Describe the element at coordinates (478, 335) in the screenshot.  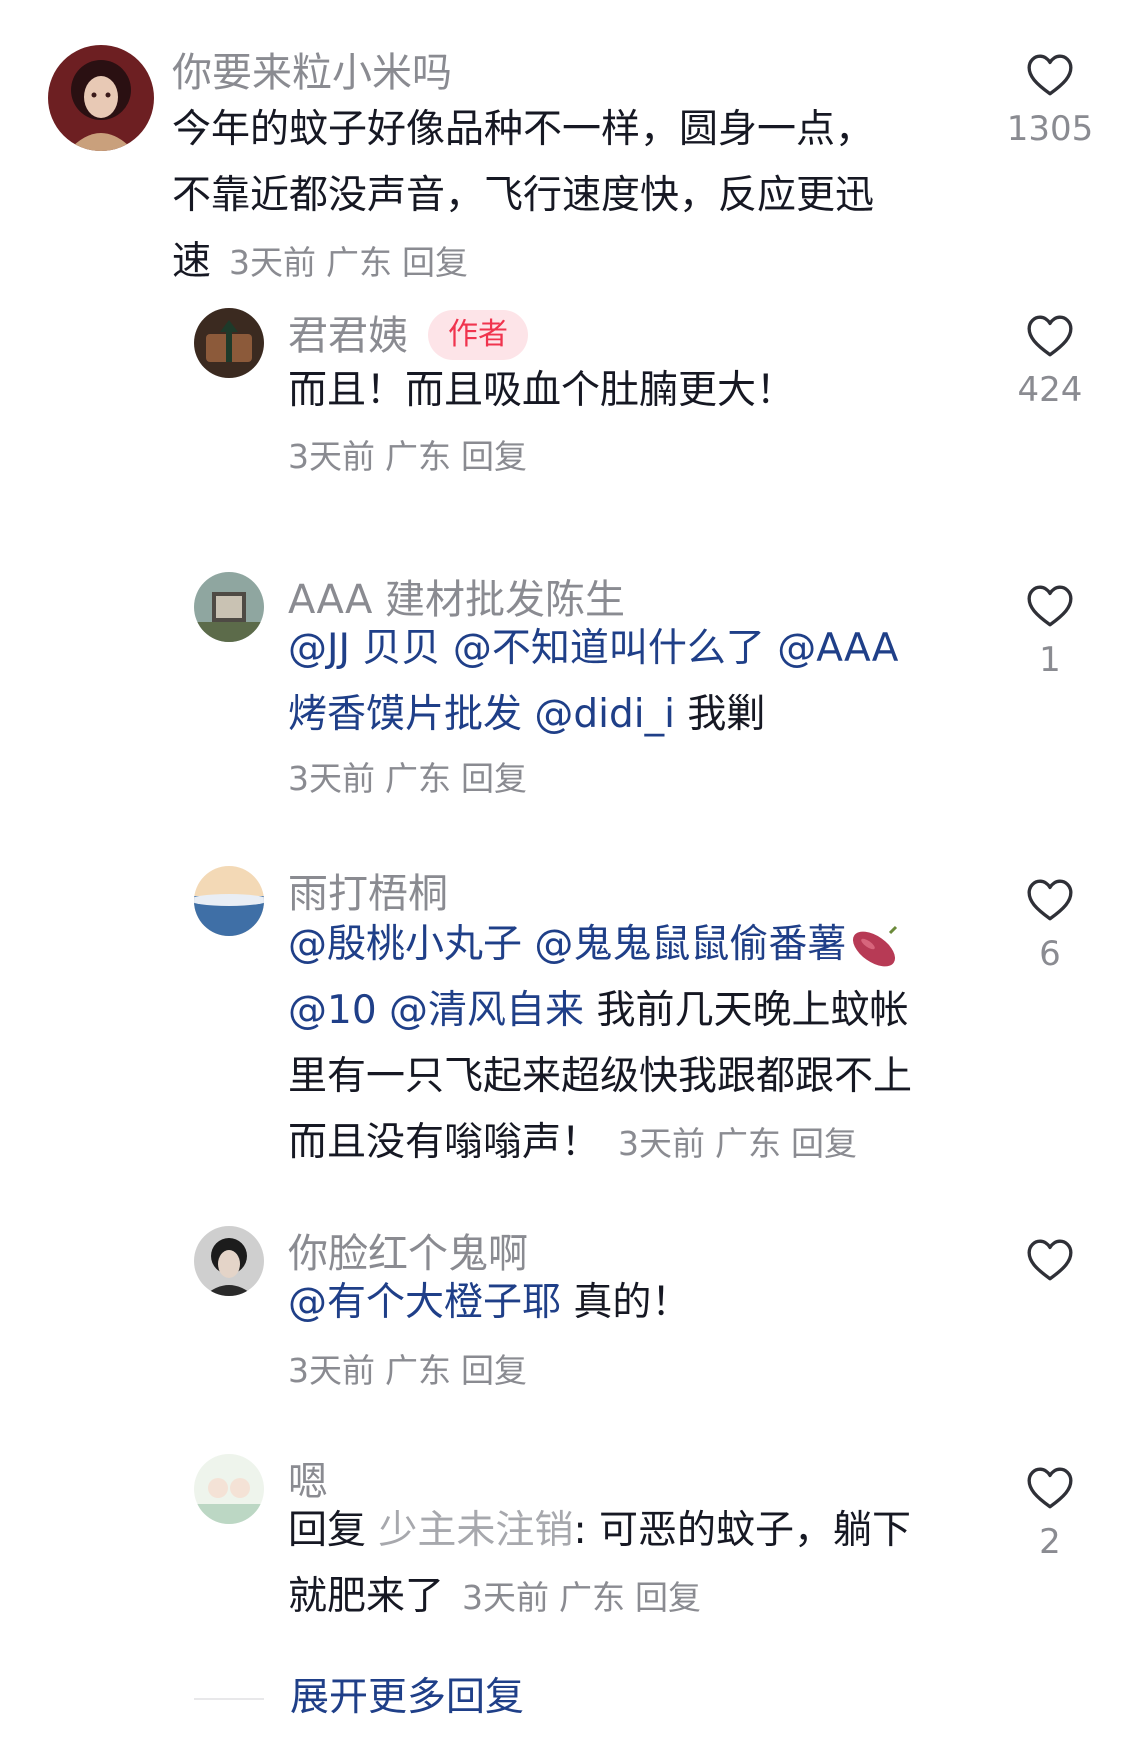
I see `author-badge: 作者` at that location.